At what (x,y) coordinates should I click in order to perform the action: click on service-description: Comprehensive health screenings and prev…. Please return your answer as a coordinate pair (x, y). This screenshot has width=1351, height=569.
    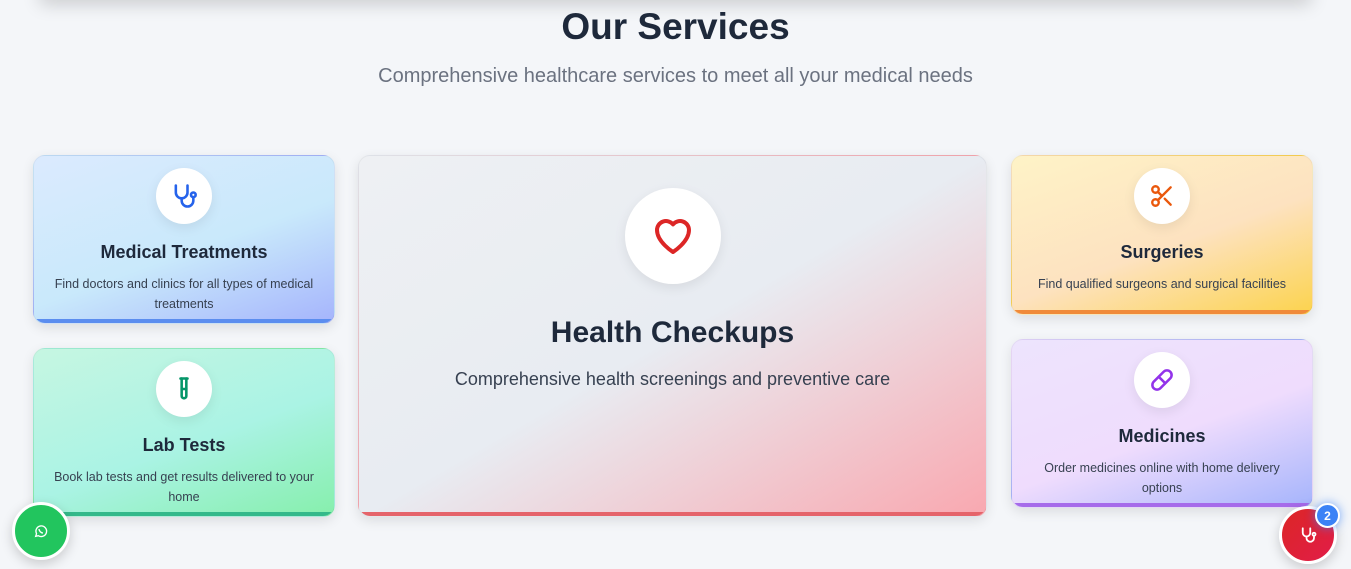
    Looking at the image, I should click on (672, 379).